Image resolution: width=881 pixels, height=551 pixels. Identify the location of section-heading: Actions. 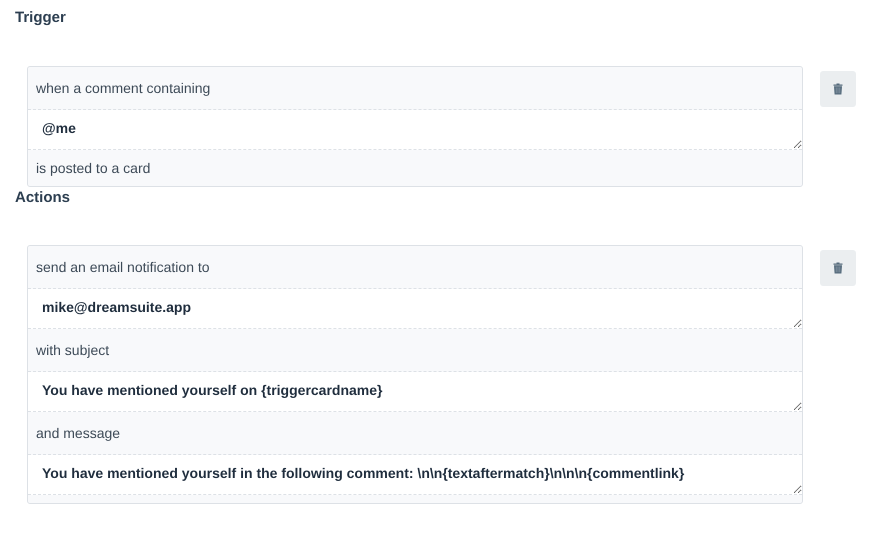
(43, 198).